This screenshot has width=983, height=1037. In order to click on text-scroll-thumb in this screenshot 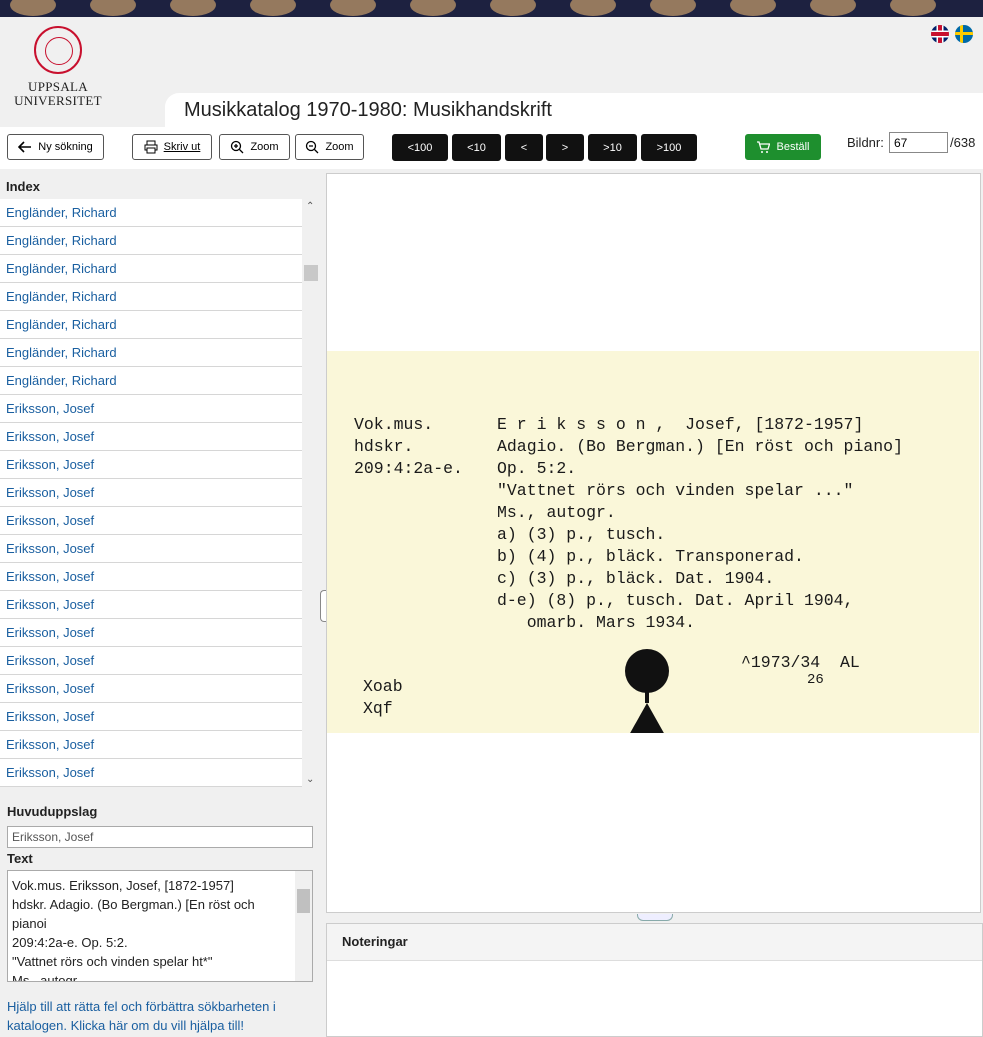, I will do `click(303, 901)`.